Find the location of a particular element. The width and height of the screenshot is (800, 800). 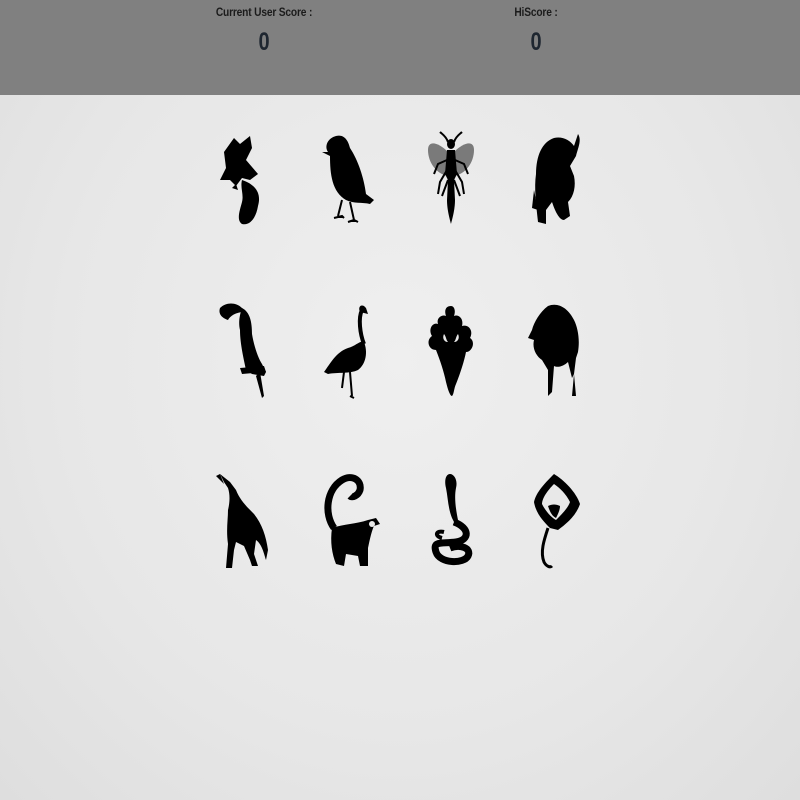

badger-icon is located at coordinates (556, 179).